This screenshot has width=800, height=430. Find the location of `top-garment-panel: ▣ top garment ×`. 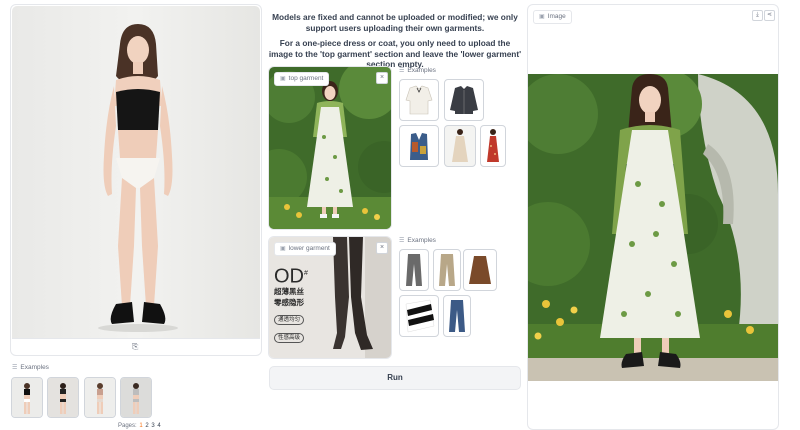

top-garment-panel: ▣ top garment × is located at coordinates (330, 148).